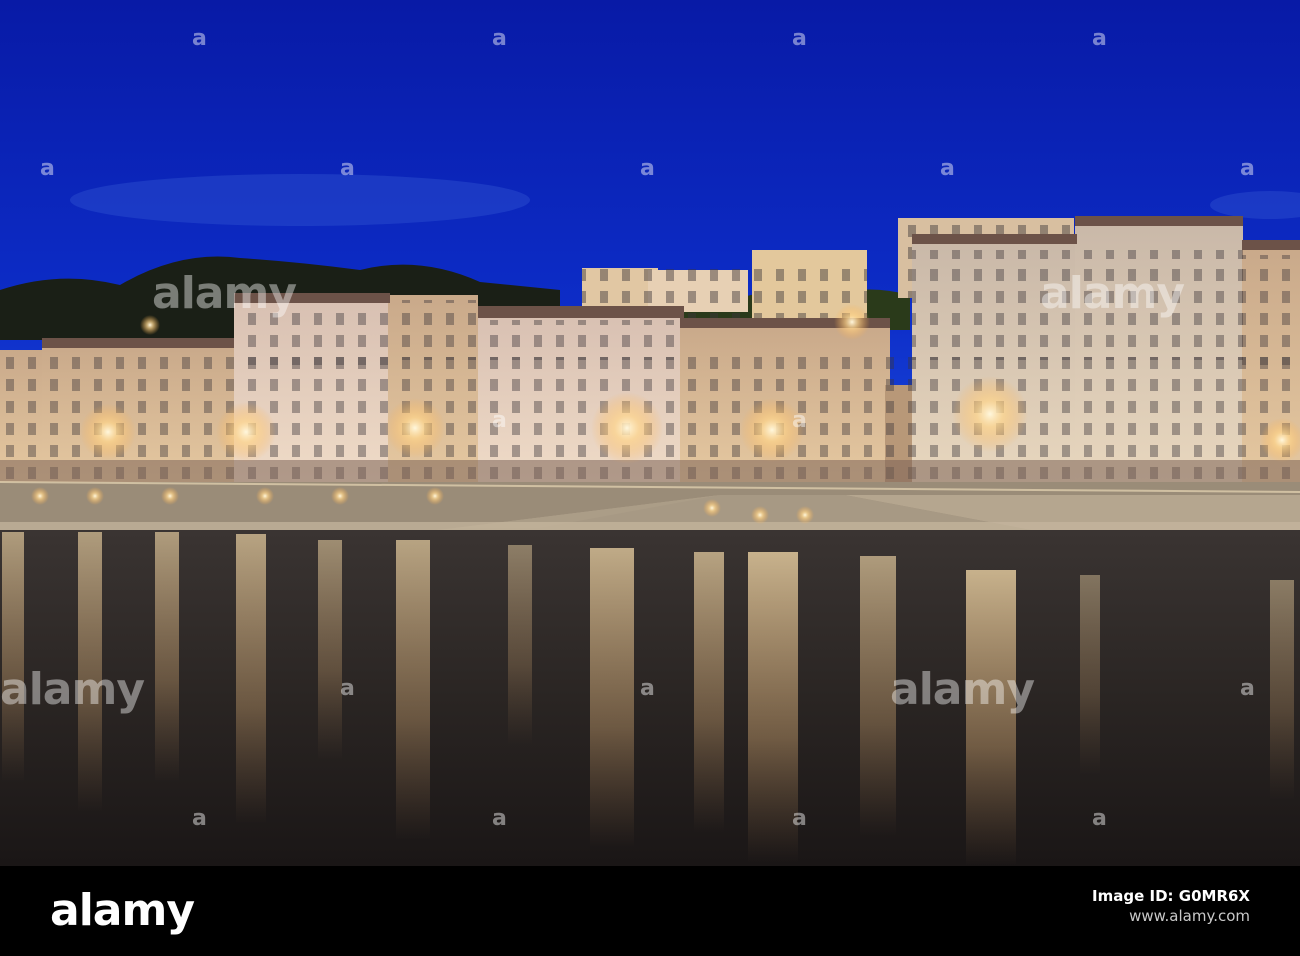 This screenshot has width=1300, height=956. I want to click on site-url: www.alamy.com, so click(1171, 916).